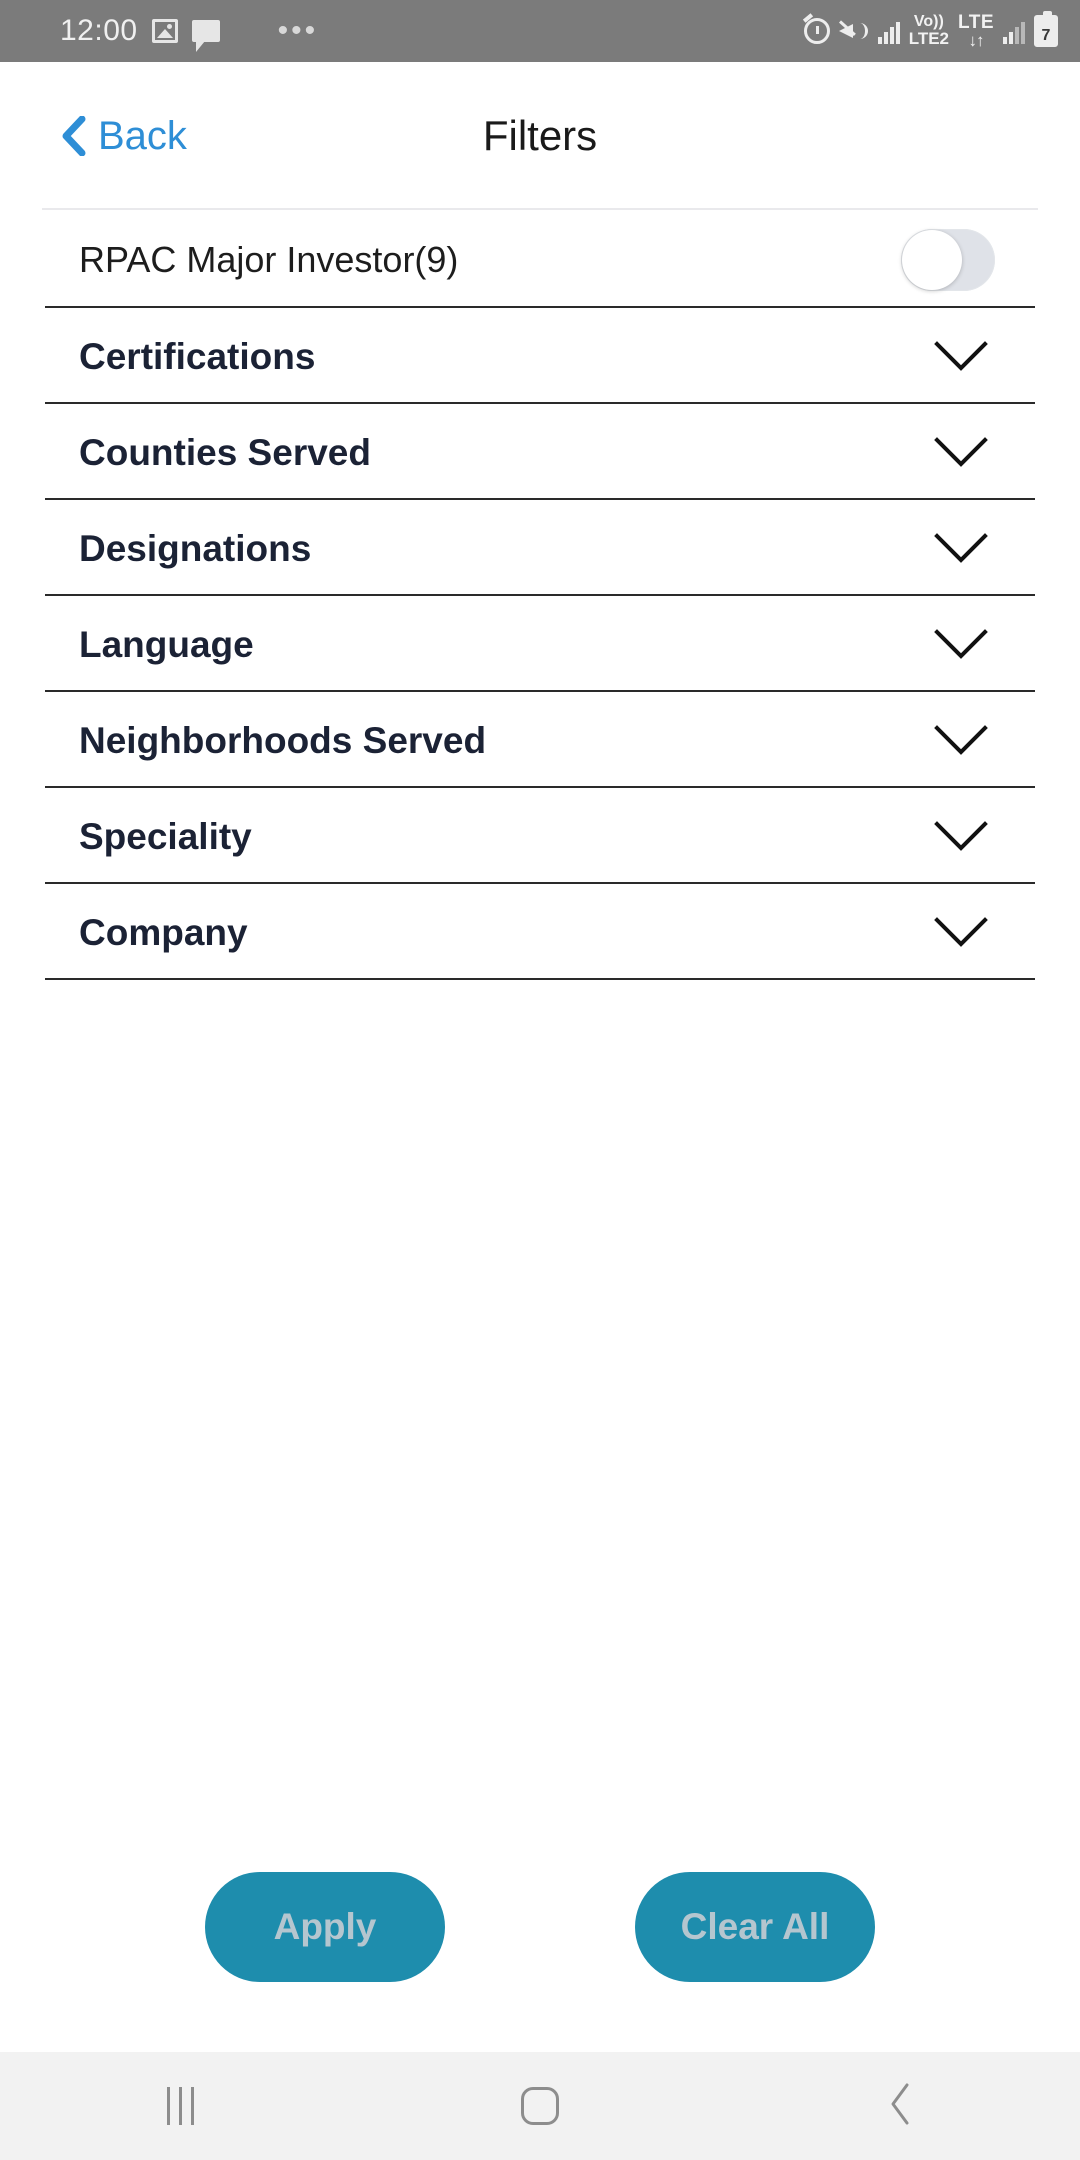  Describe the element at coordinates (1014, 31) in the screenshot. I see `signal-bars-2-icon` at that location.